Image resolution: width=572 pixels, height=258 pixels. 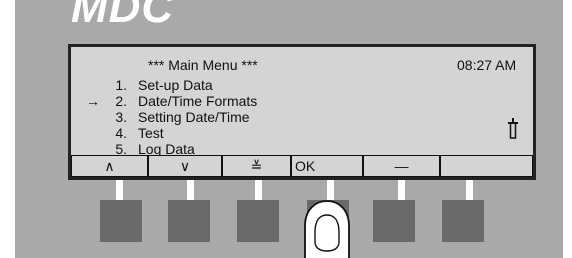 I want to click on softkey-page-down: ≚, so click(x=256, y=166).